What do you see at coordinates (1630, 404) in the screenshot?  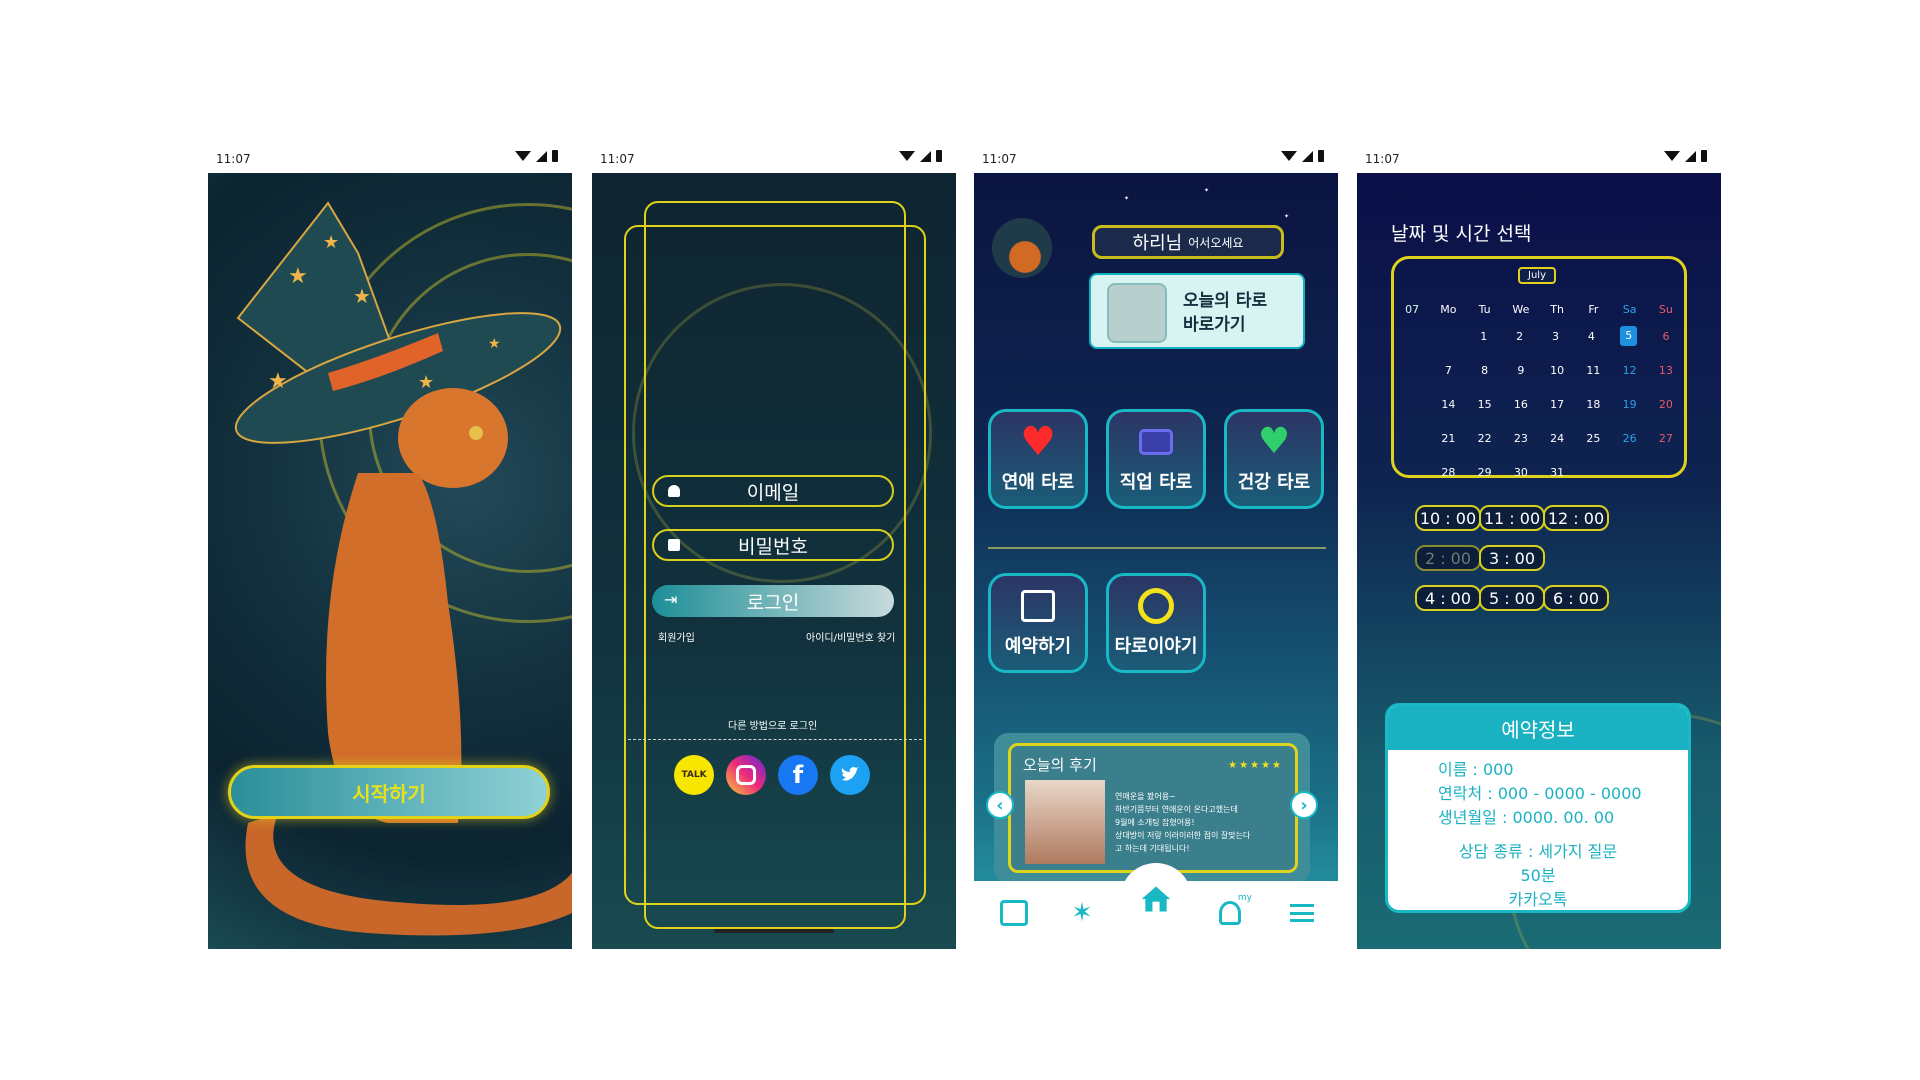 I see `calendar-day: 19` at bounding box center [1630, 404].